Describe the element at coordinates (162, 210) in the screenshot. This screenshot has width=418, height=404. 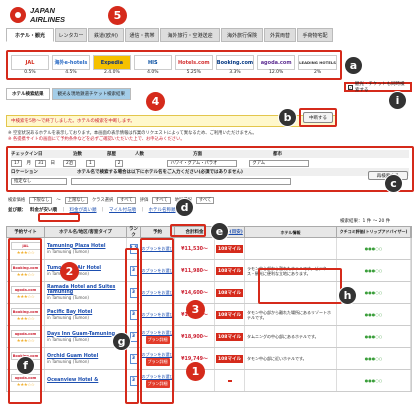
I see `sort-name: ホテル名称順` at that location.